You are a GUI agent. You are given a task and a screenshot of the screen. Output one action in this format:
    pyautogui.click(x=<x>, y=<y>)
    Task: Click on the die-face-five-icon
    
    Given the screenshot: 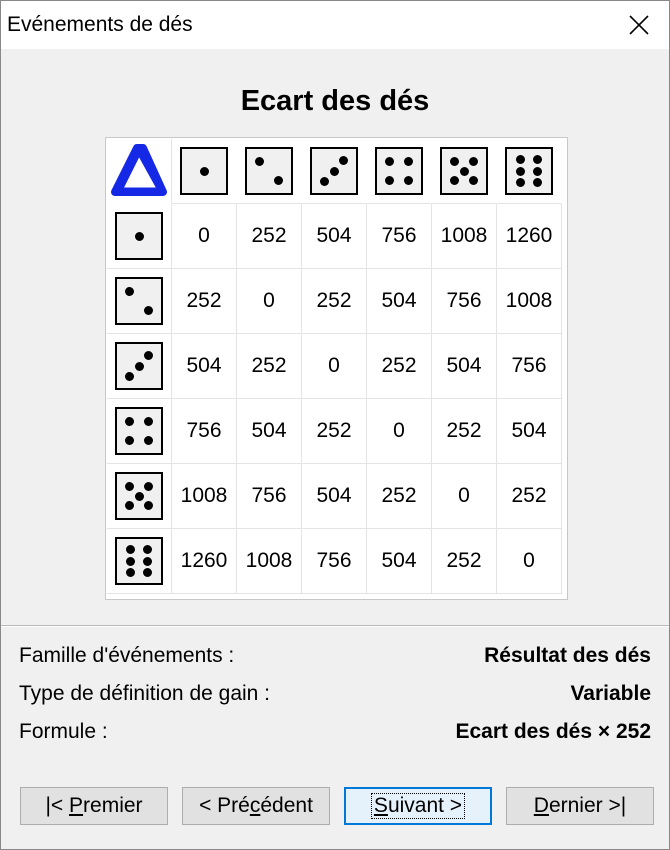 What is the action you would take?
    pyautogui.click(x=139, y=496)
    